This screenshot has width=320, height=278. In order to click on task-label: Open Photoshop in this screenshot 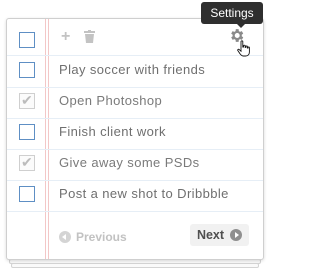, I will do `click(111, 100)`.